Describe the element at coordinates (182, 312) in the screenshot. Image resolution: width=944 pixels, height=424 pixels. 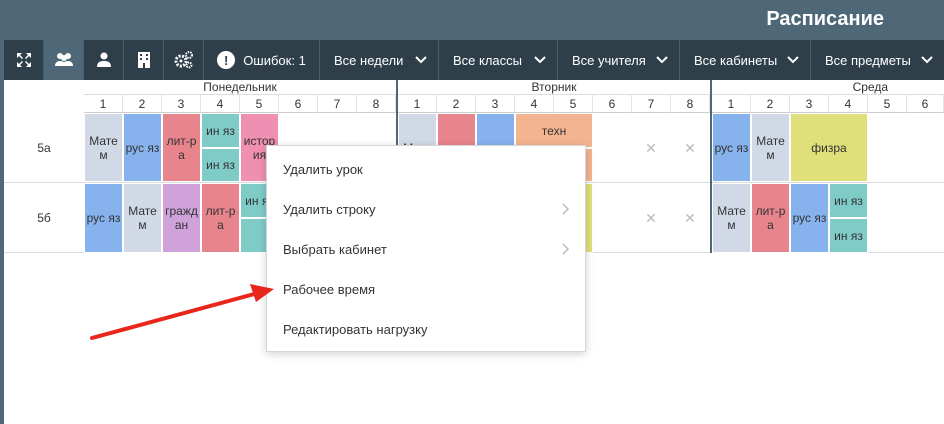
I see `annotation-arrow` at that location.